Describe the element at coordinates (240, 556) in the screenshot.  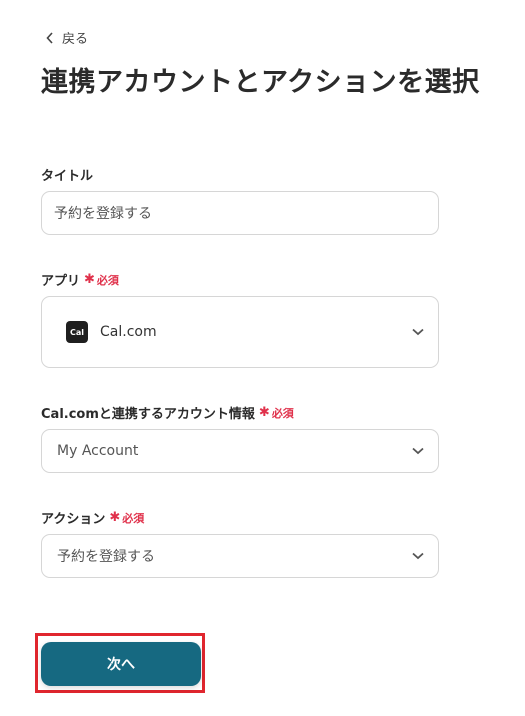
I see `action-select: 予約を登録する` at that location.